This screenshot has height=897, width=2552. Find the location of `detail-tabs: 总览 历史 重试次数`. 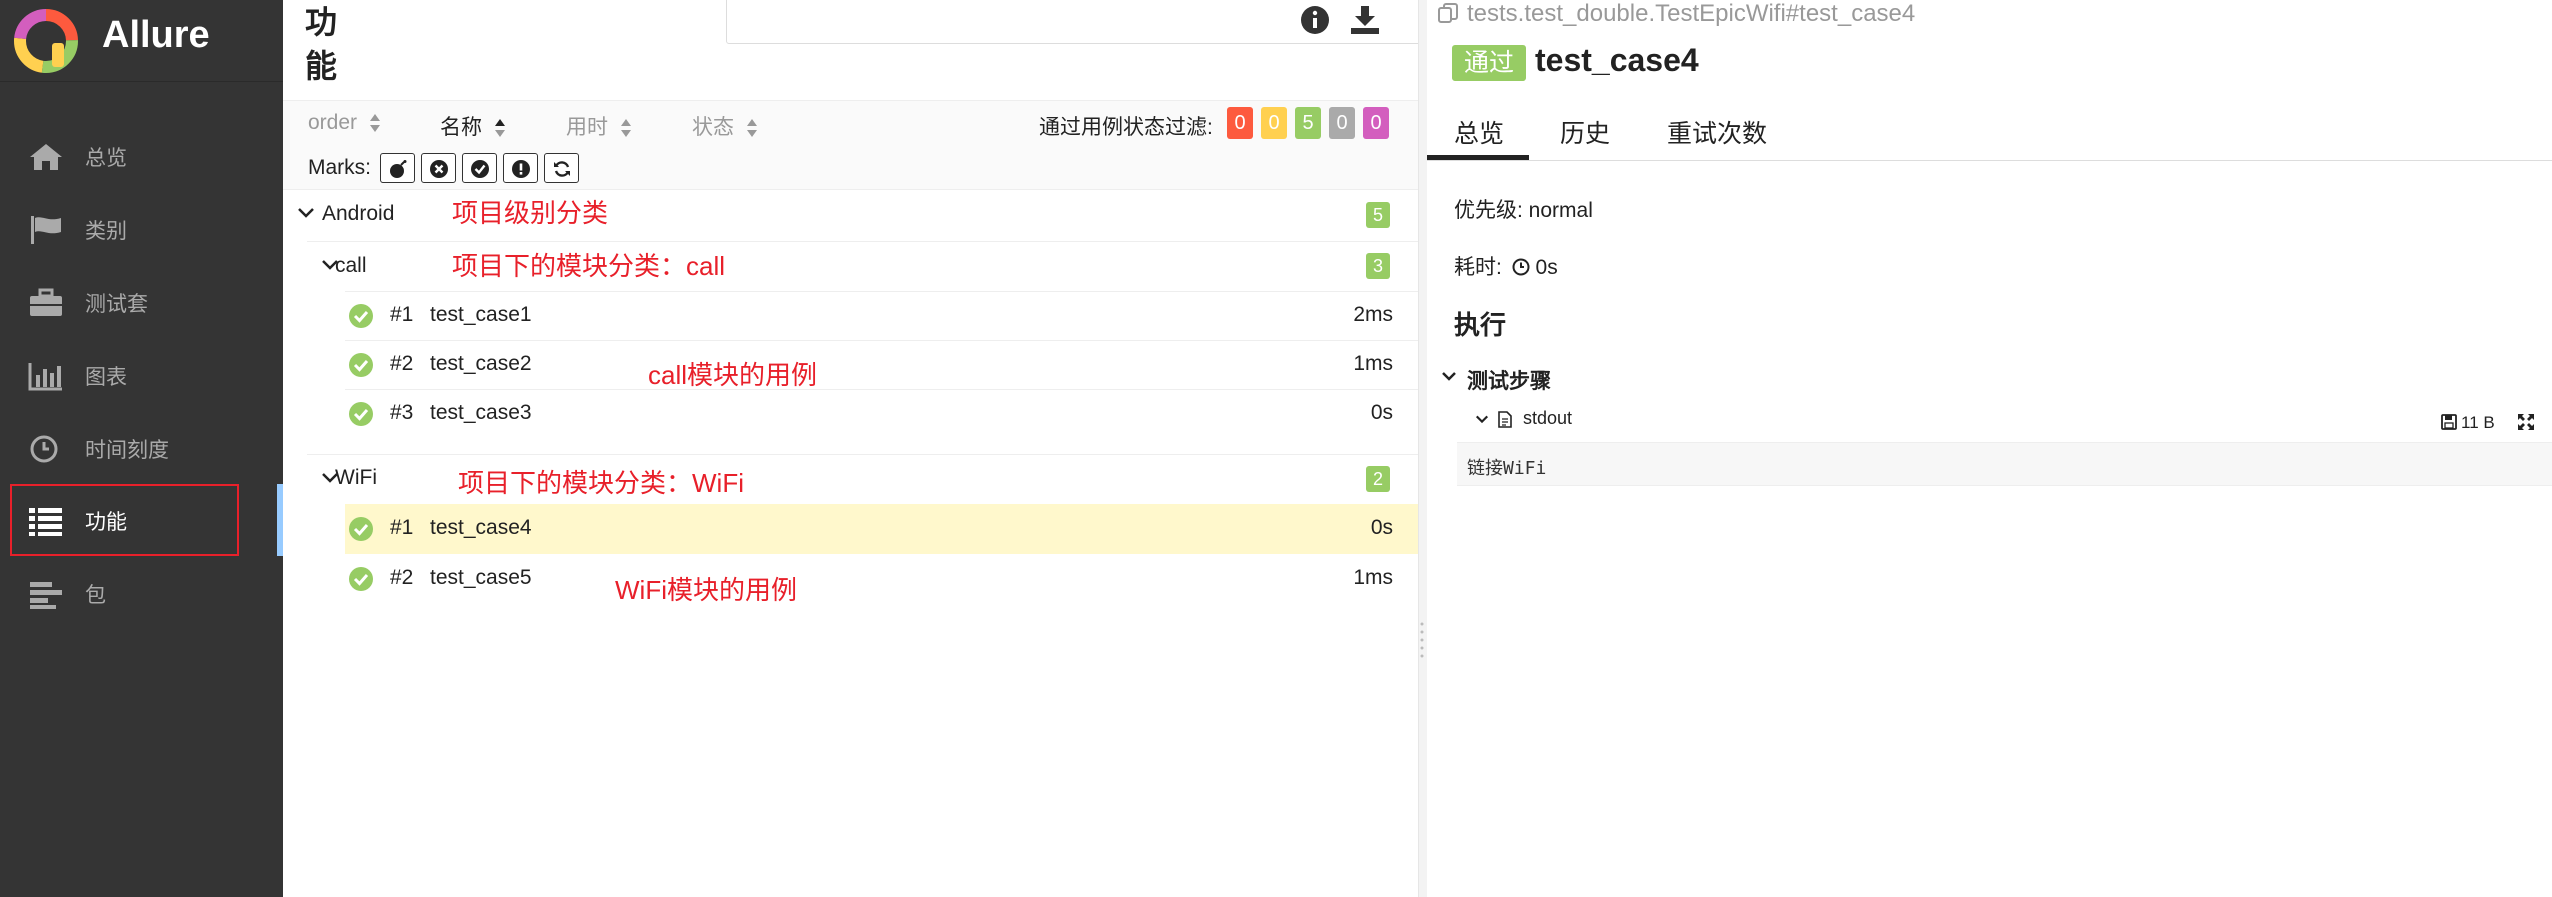

detail-tabs: 总览 历史 重试次数 is located at coordinates (1989, 130).